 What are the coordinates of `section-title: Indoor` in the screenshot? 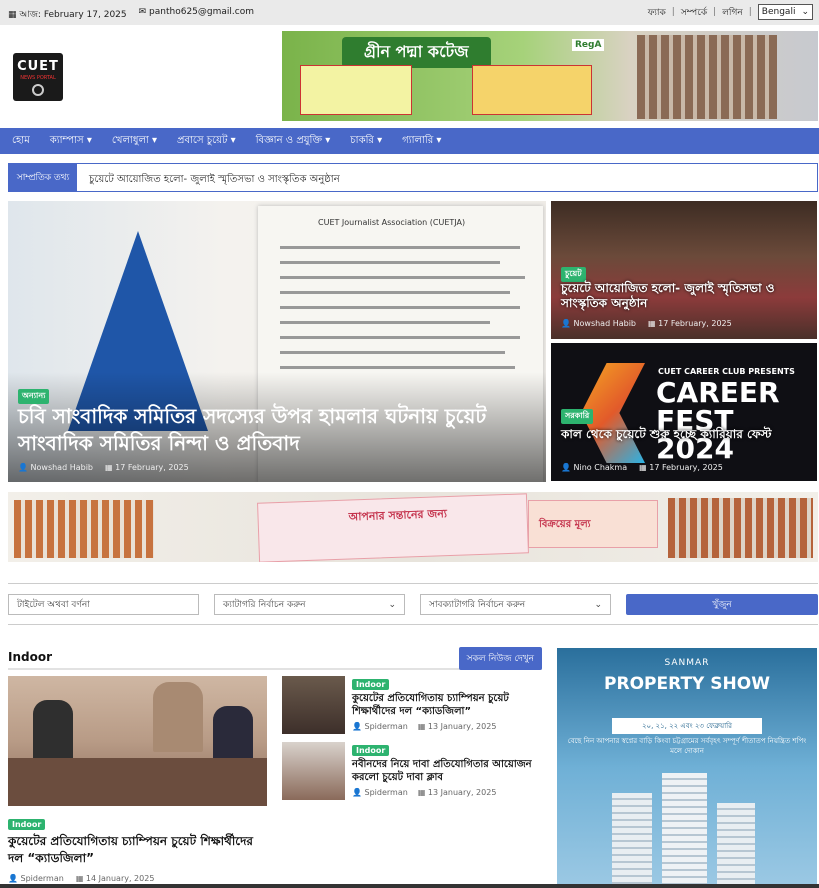 It's located at (30, 657).